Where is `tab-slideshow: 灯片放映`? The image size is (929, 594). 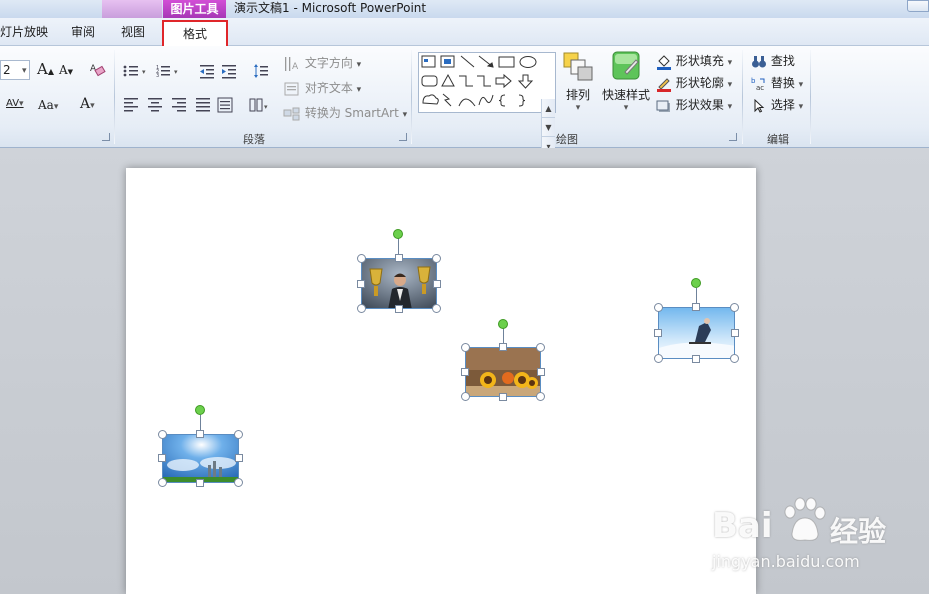 tab-slideshow: 灯片放映 is located at coordinates (25, 32).